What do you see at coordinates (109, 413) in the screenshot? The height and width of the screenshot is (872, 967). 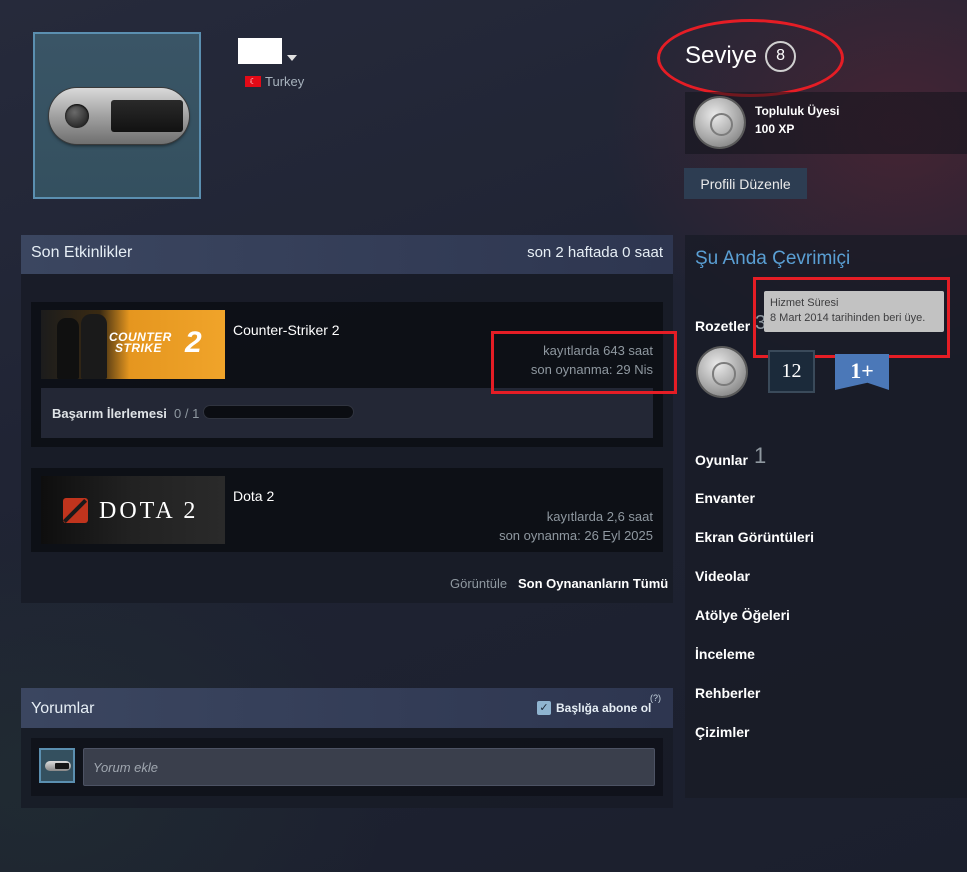 I see `achievement-label: Başarım İlerlemesi` at bounding box center [109, 413].